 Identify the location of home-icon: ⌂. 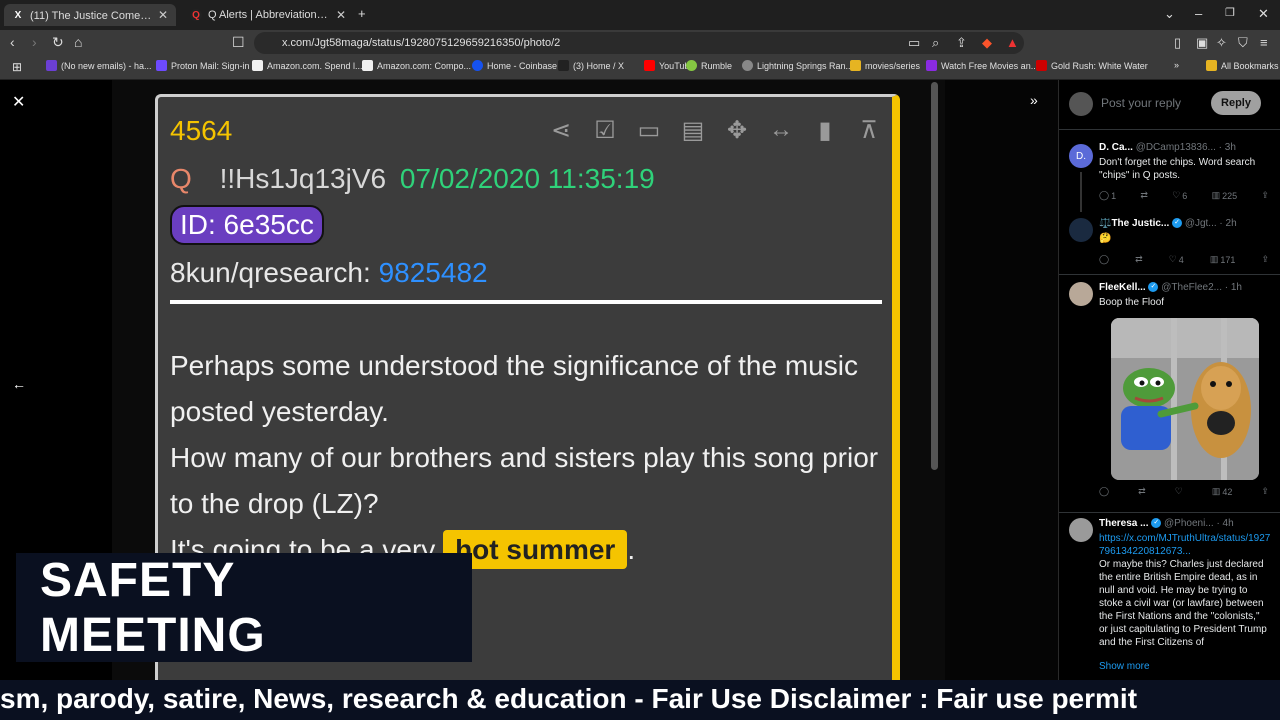
(78, 42).